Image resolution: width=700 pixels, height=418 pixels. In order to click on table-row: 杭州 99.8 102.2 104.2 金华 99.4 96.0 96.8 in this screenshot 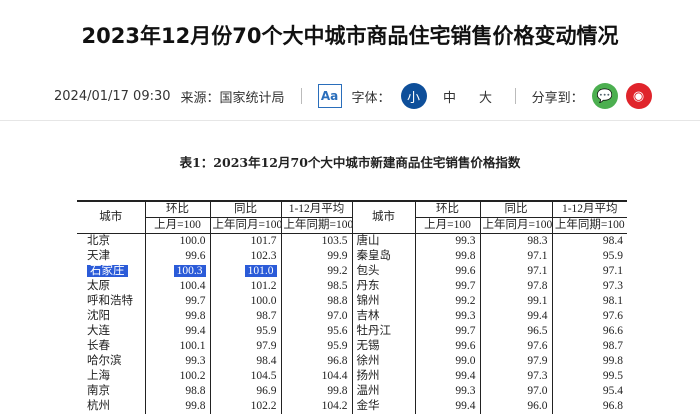, I will do `click(352, 406)`.